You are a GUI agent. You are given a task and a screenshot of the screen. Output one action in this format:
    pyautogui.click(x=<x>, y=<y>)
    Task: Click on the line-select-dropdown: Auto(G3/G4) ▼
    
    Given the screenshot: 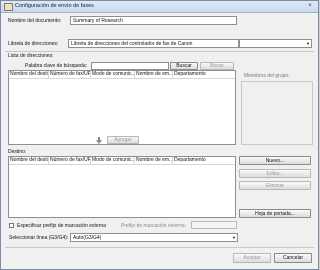 What is the action you would take?
    pyautogui.click(x=154, y=237)
    